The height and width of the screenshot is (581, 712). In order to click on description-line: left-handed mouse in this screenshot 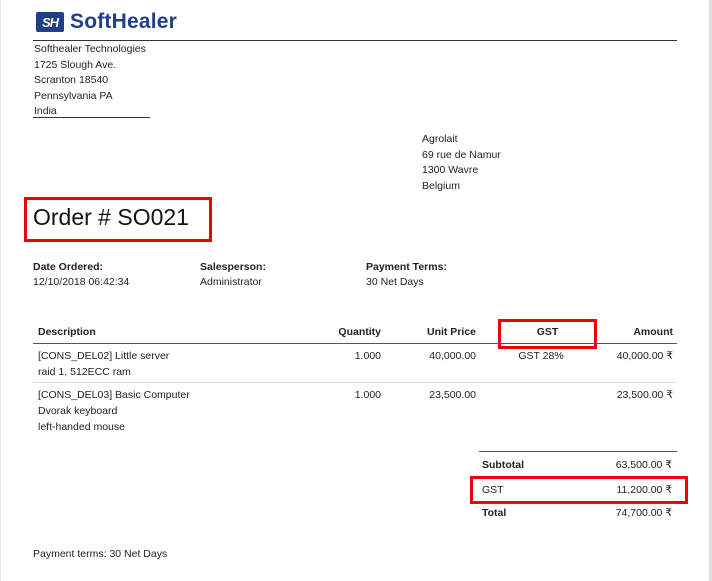, I will do `click(81, 427)`.